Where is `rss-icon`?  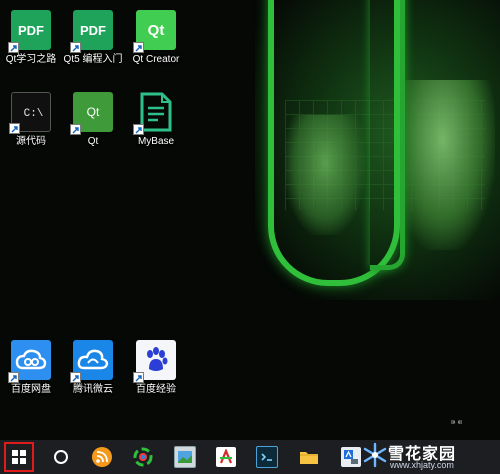
rss-icon is located at coordinates (102, 457).